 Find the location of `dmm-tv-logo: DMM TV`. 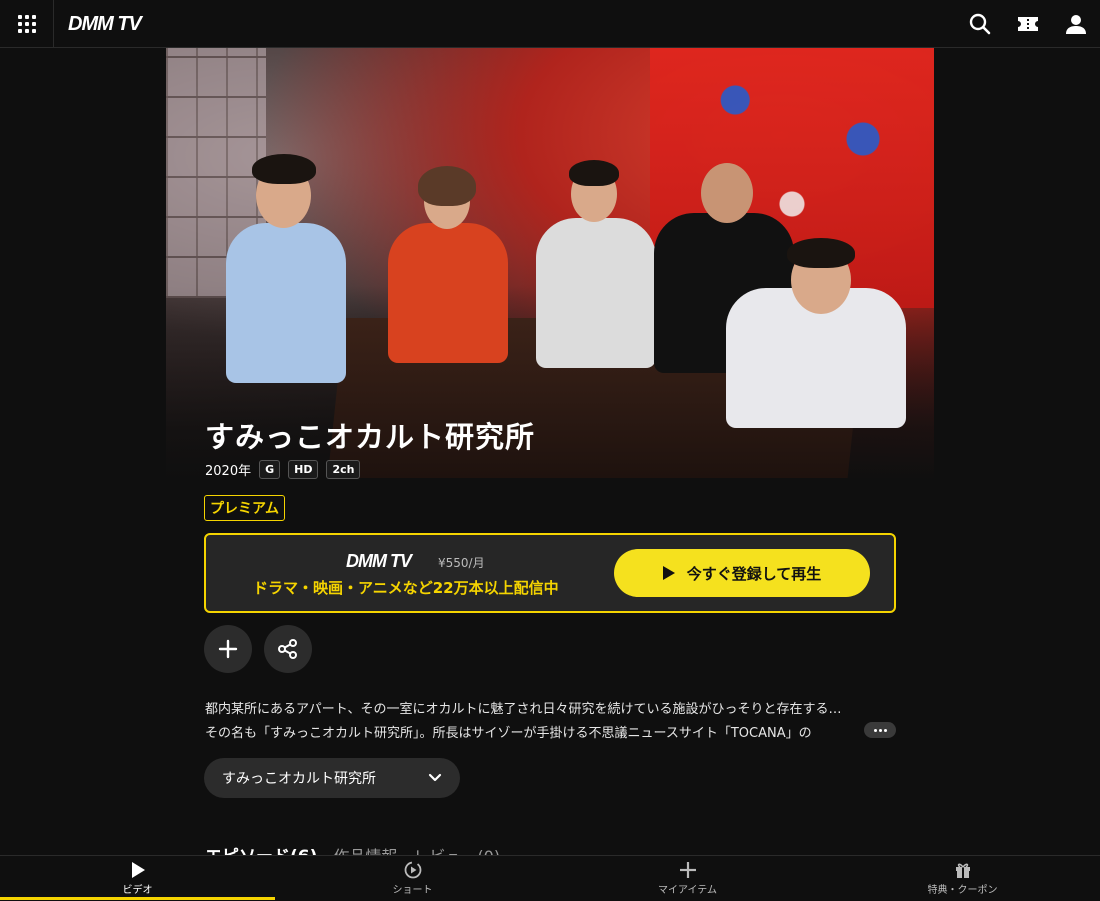

dmm-tv-logo: DMM TV is located at coordinates (105, 24).